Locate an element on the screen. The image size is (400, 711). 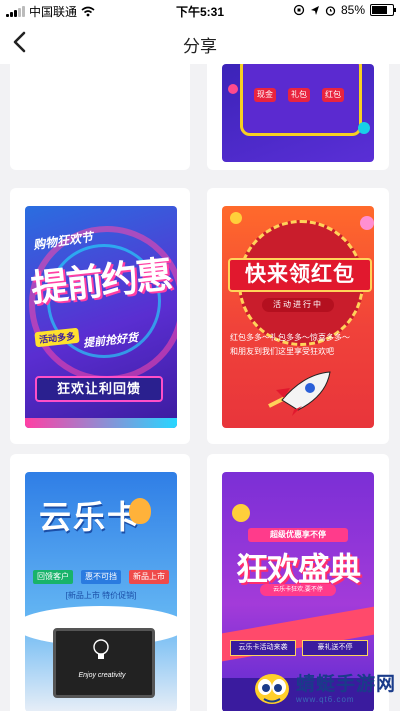
poster-top-banner: 超级优惠享不停 is located at coordinates (298, 535).